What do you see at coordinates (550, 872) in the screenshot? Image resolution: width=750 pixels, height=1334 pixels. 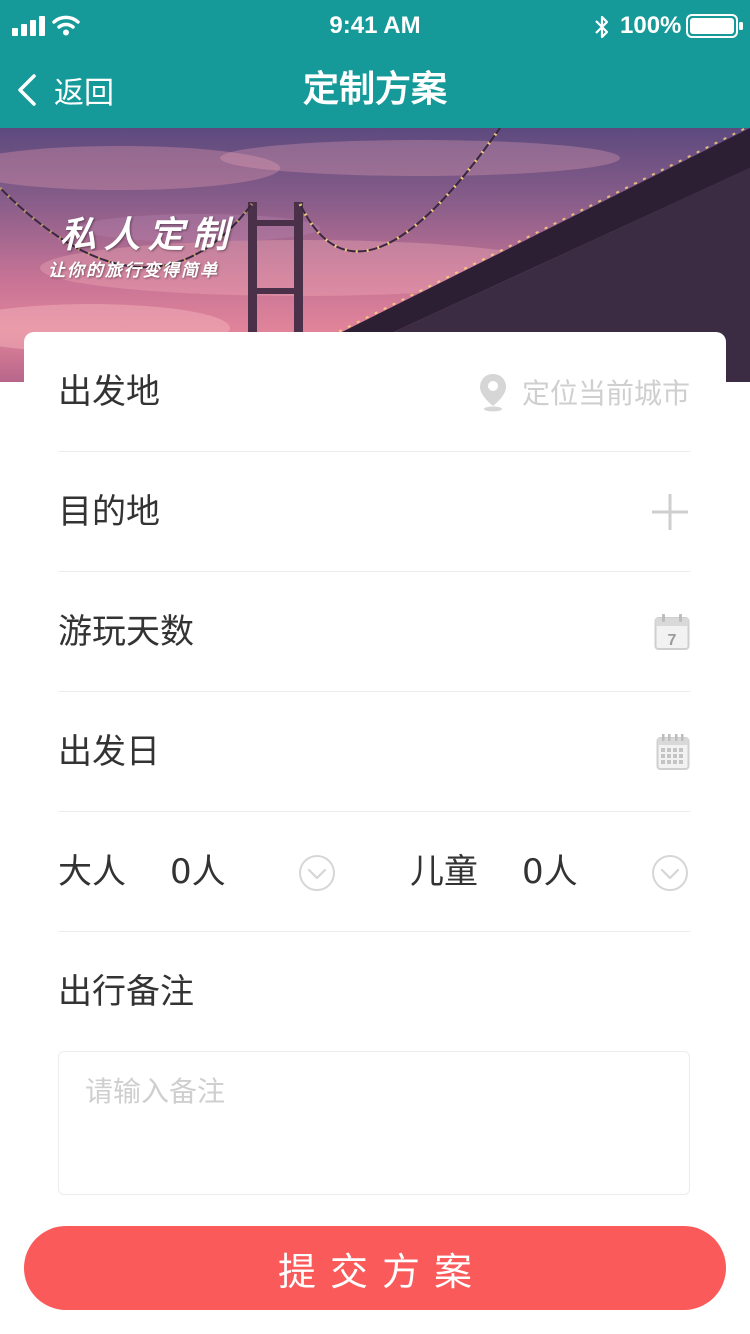 I see `children-count: 0人` at bounding box center [550, 872].